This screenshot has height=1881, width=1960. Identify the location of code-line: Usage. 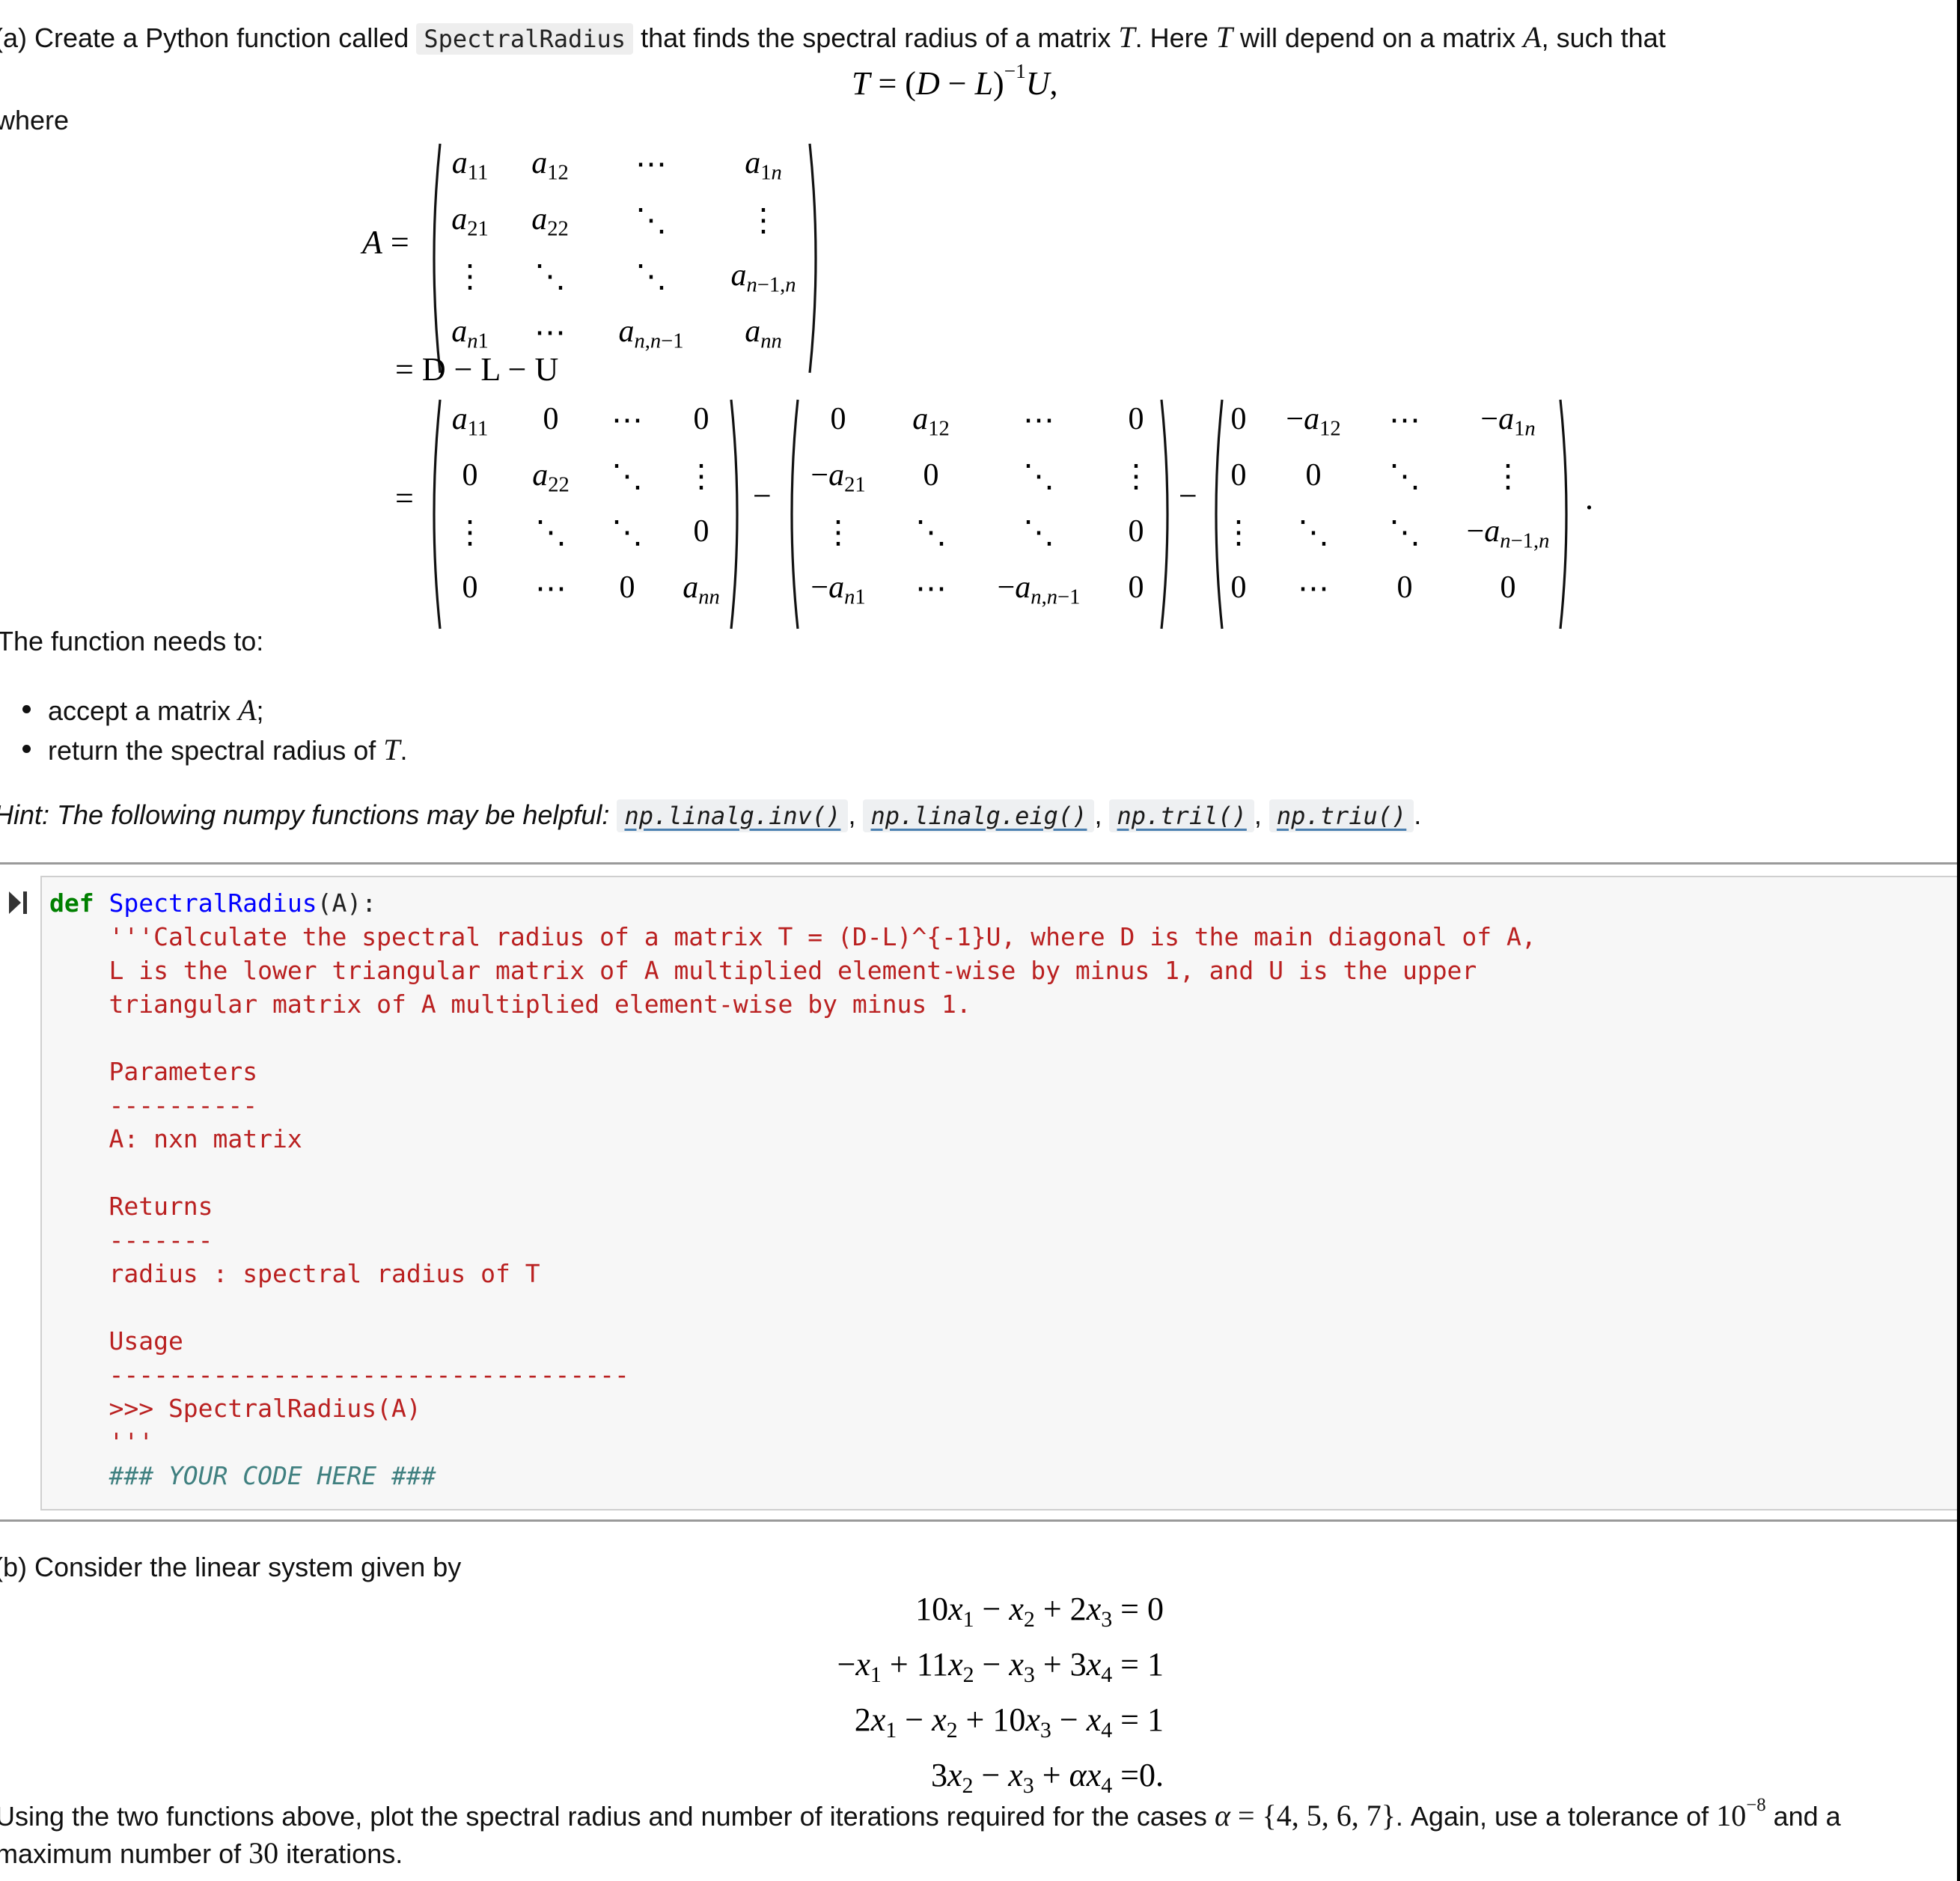
(792, 1341).